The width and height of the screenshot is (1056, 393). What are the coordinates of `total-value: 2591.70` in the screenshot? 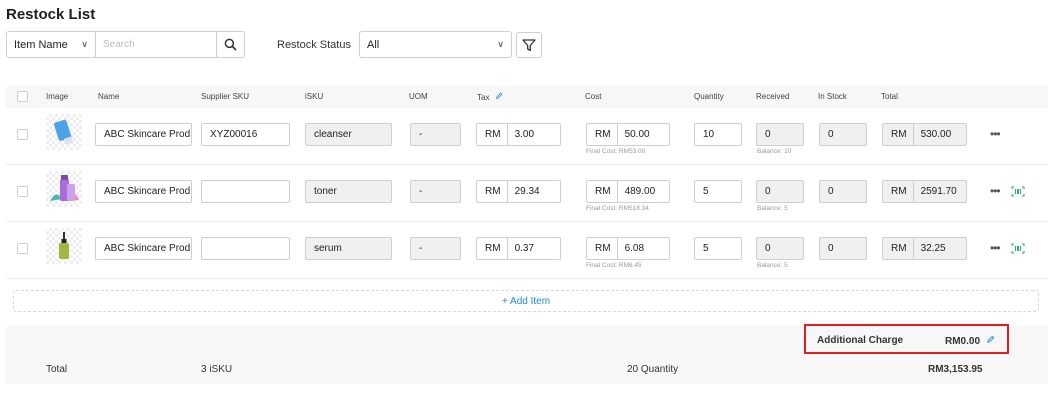 It's located at (938, 191).